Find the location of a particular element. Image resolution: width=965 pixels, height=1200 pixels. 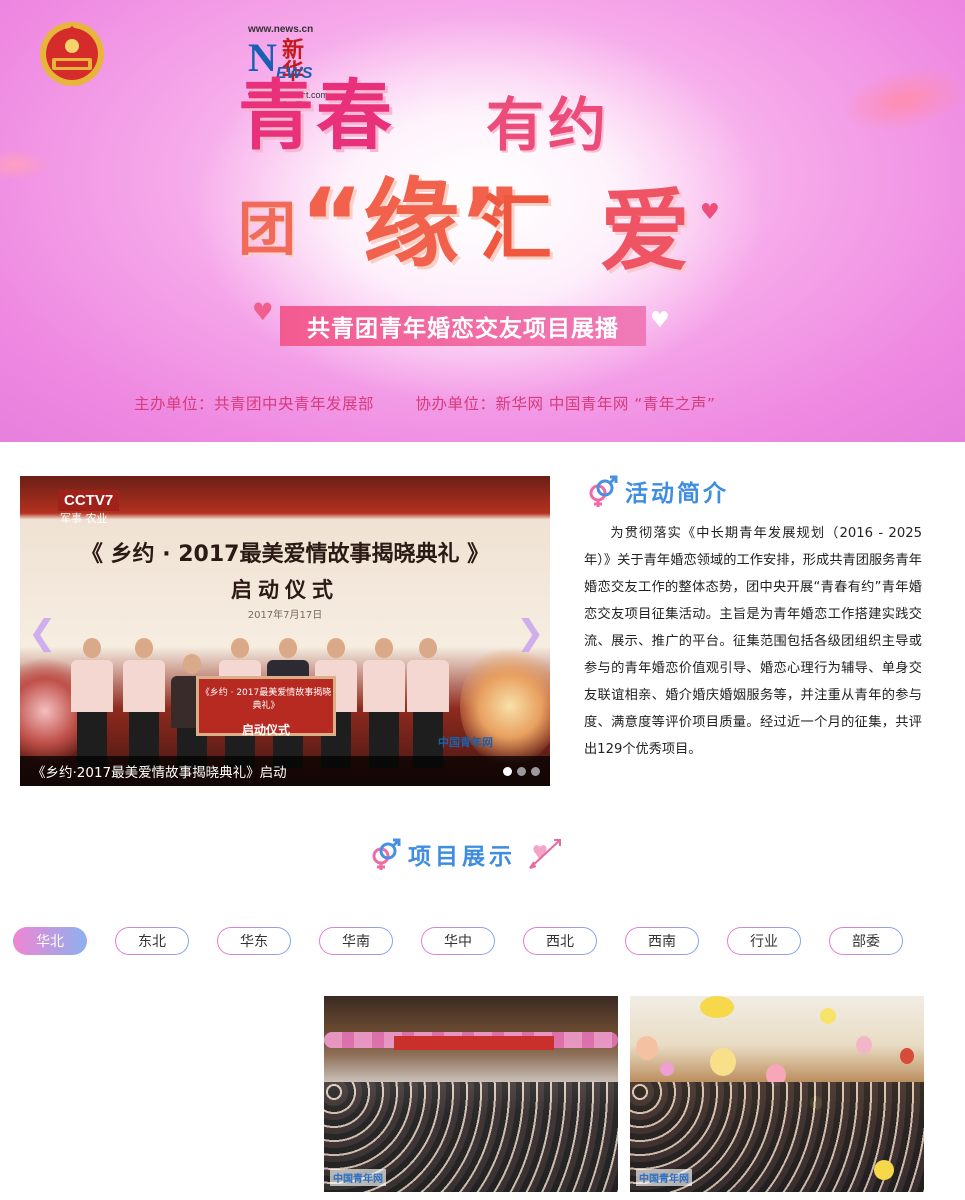

sign-bold-text: 启动仪式 is located at coordinates (265, 730).